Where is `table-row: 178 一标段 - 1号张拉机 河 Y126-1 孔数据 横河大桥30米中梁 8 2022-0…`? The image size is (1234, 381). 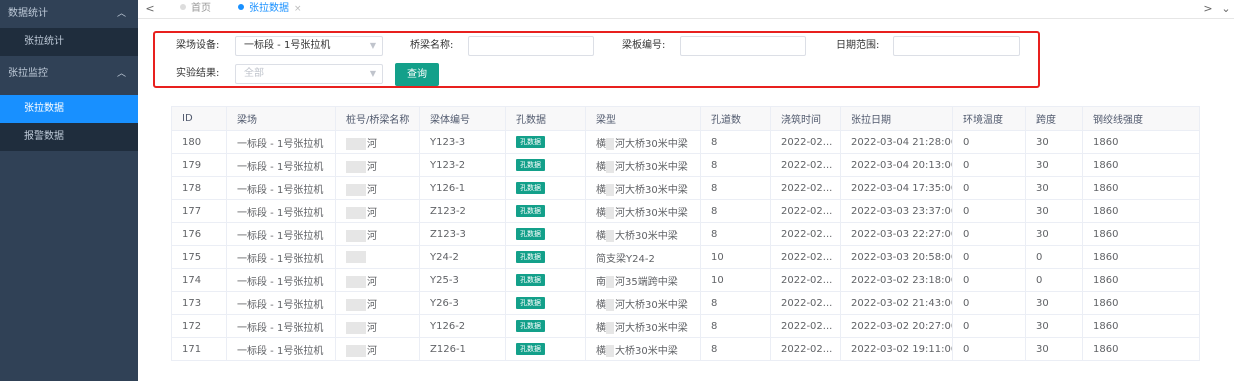 table-row: 178 一标段 - 1号张拉机 河 Y126-1 孔数据 横河大桥30米中梁 8 2022-0… is located at coordinates (685, 188).